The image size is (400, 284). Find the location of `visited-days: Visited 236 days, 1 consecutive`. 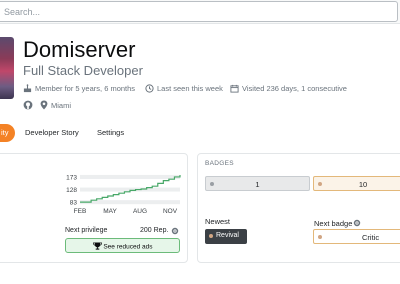

visited-days: Visited 236 days, 1 consecutive is located at coordinates (288, 88).